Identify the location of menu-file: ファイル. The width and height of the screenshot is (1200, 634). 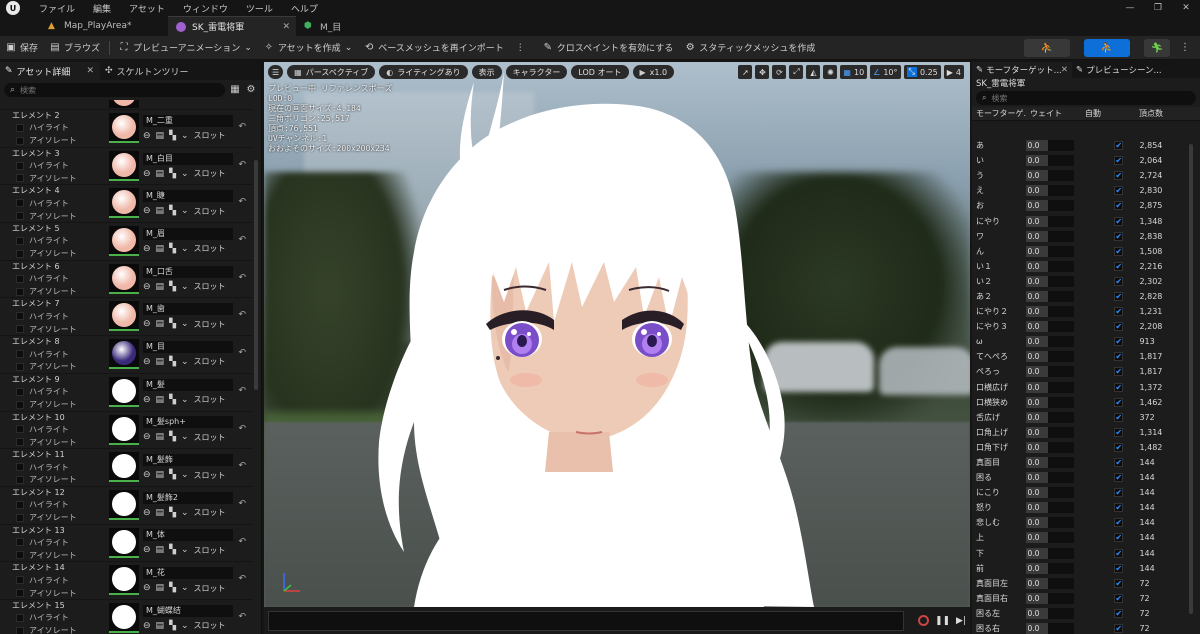
(57, 8).